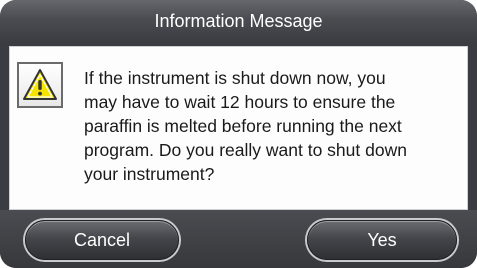 This screenshot has height=268, width=477. I want to click on cancel-button: Cancel, so click(102, 240).